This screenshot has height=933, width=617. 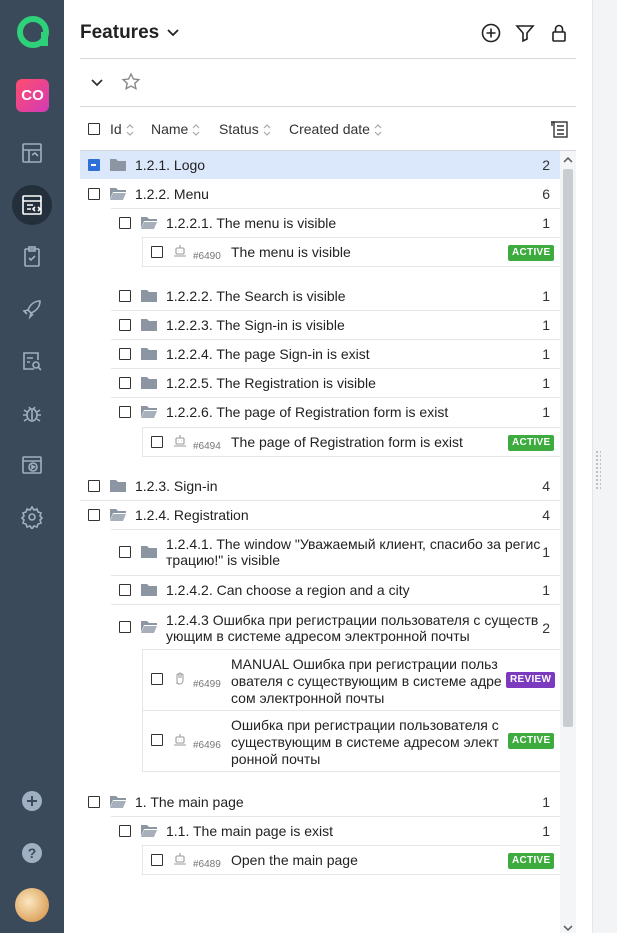 I want to click on row-label: 1.2.2.1. The menu is visible, so click(x=251, y=223).